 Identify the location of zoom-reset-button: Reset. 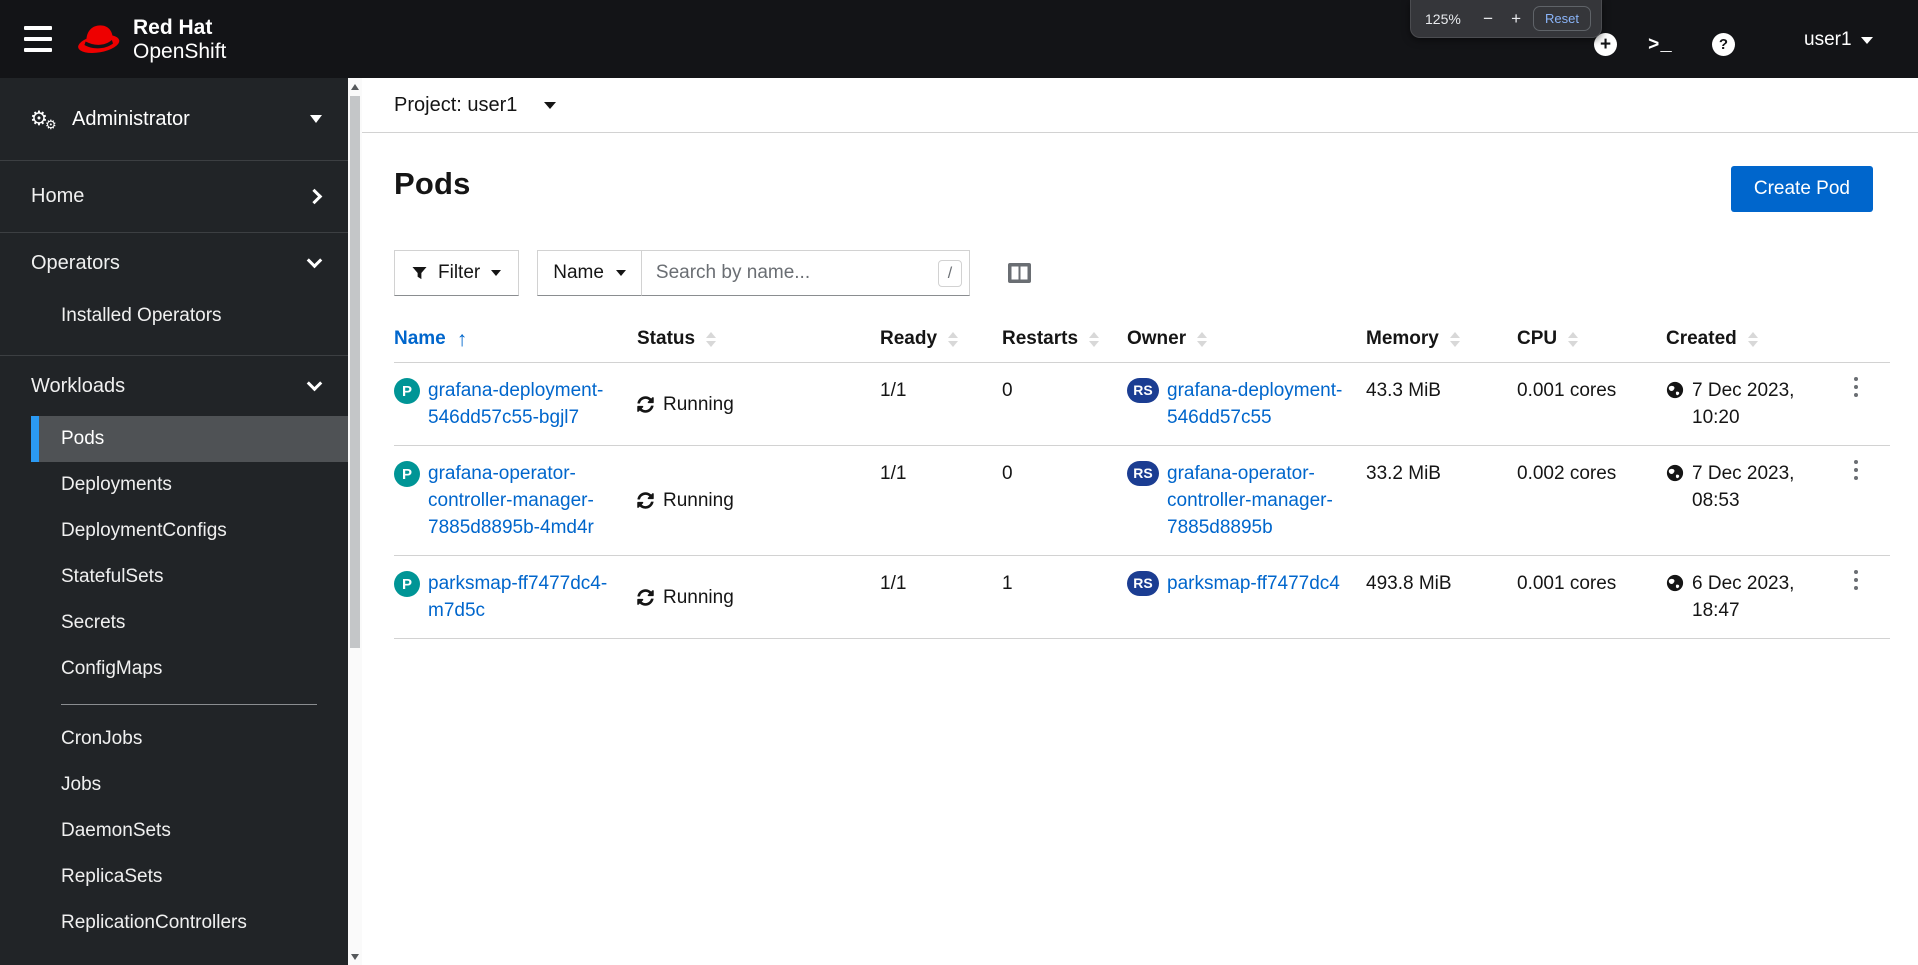
(1562, 18).